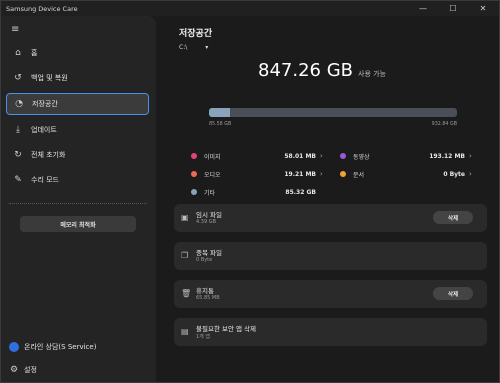 This screenshot has width=500, height=383. Describe the element at coordinates (204, 260) in the screenshot. I see `card-subtitle: 0 Byte` at that location.